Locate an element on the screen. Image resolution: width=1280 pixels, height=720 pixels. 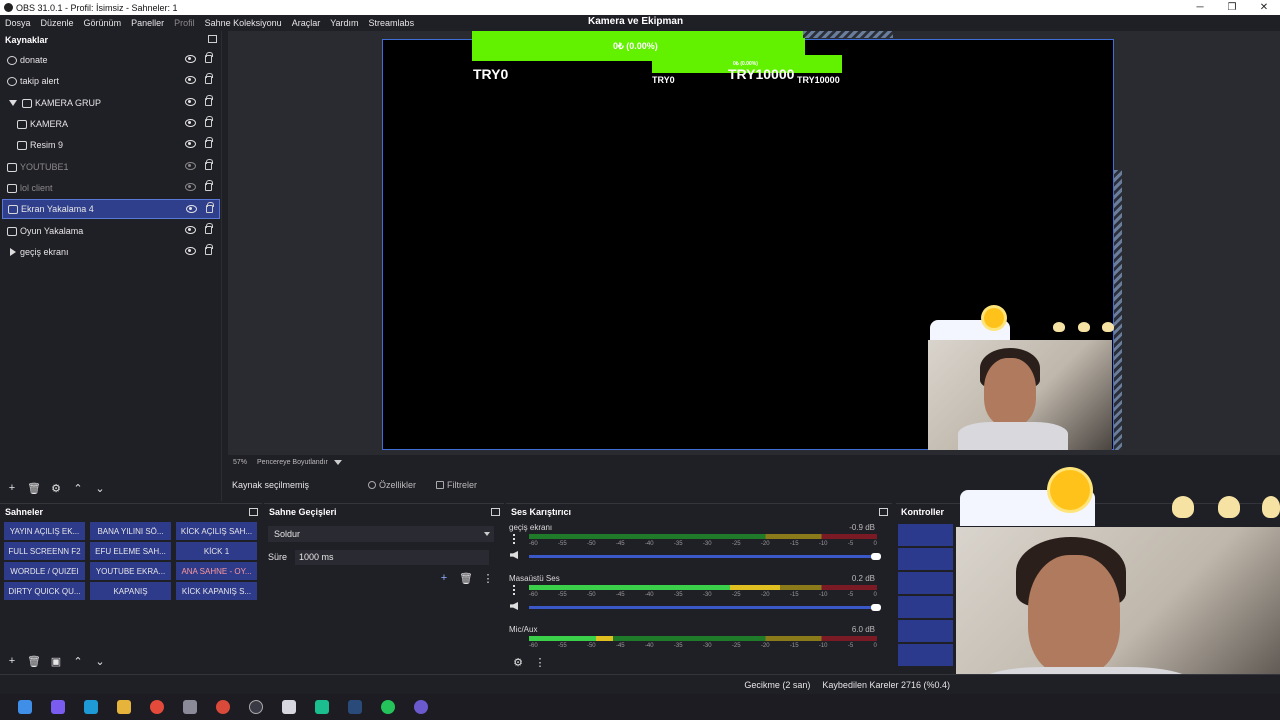
scene-button: KAPANIŞ is located at coordinates (130, 591).